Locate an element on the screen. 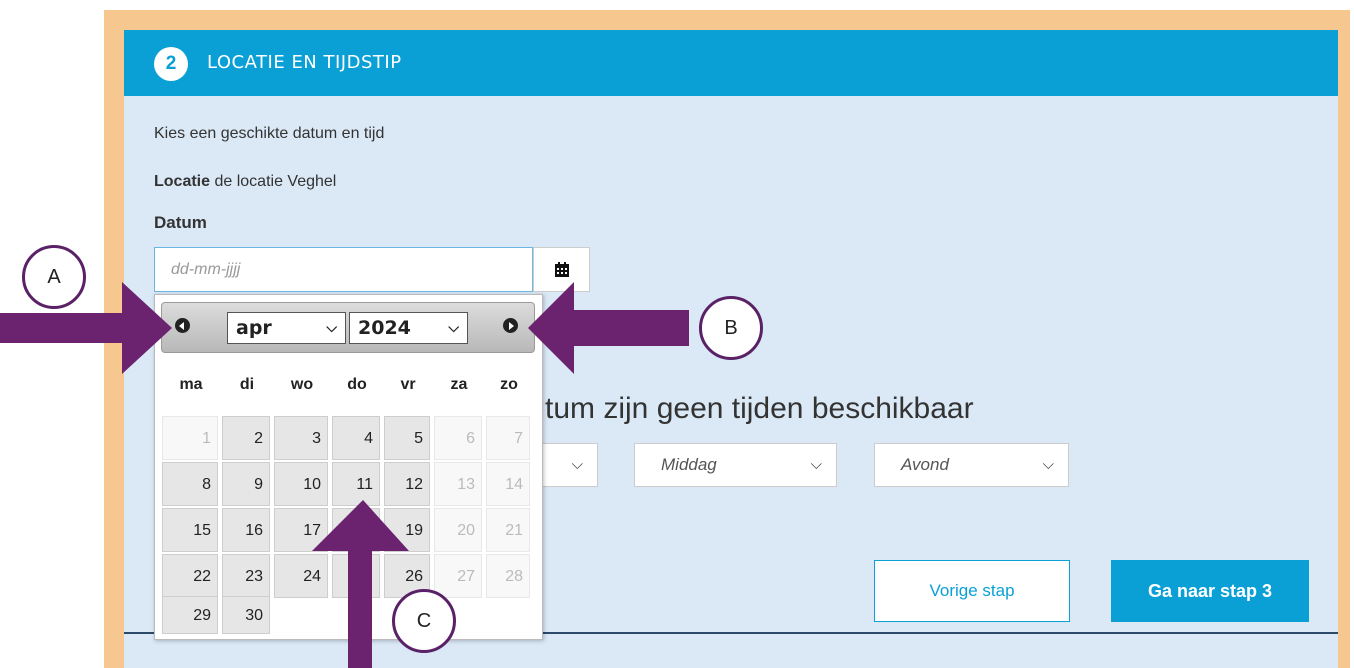 Image resolution: width=1354 pixels, height=668 pixels. annotation-a: A is located at coordinates (54, 277).